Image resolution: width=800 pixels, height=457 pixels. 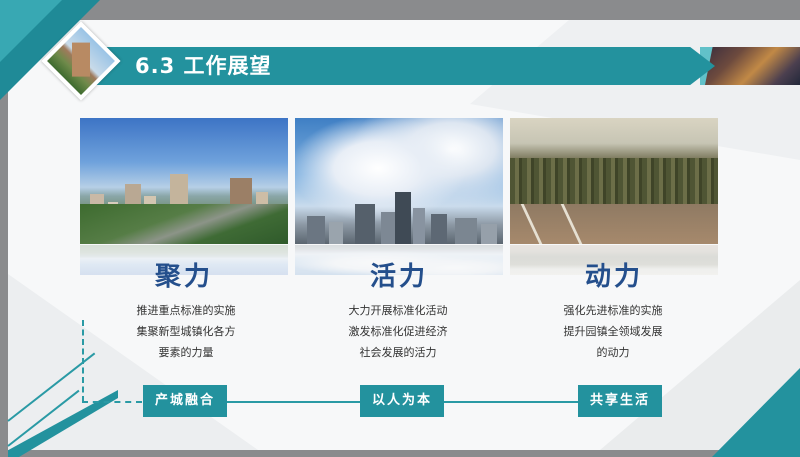 I want to click on tag-label-1: 产城融合, so click(x=185, y=401).